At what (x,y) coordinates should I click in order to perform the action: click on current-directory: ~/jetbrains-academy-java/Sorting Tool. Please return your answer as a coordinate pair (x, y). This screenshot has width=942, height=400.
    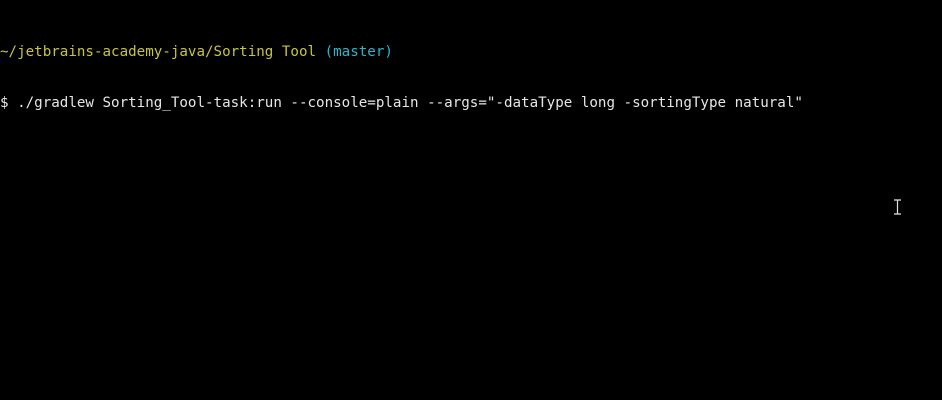
    Looking at the image, I should click on (158, 52).